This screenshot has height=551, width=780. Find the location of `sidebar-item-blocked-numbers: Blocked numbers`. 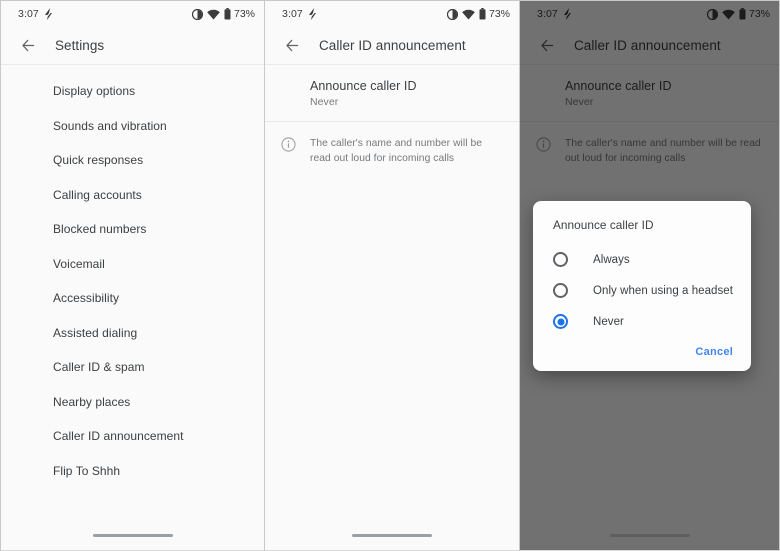

sidebar-item-blocked-numbers: Blocked numbers is located at coordinates (132, 229).